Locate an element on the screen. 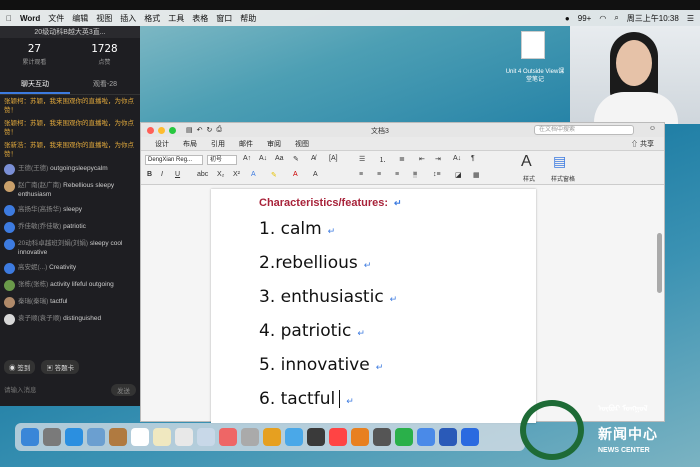 The width and height of the screenshot is (700, 467). shading-icon: ◪ is located at coordinates (458, 175).